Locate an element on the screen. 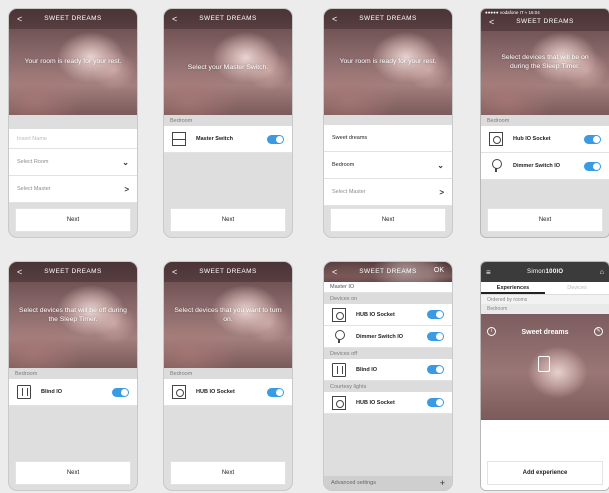 The height and width of the screenshot is (493, 609). device-row: Master Switch is located at coordinates (228, 139).